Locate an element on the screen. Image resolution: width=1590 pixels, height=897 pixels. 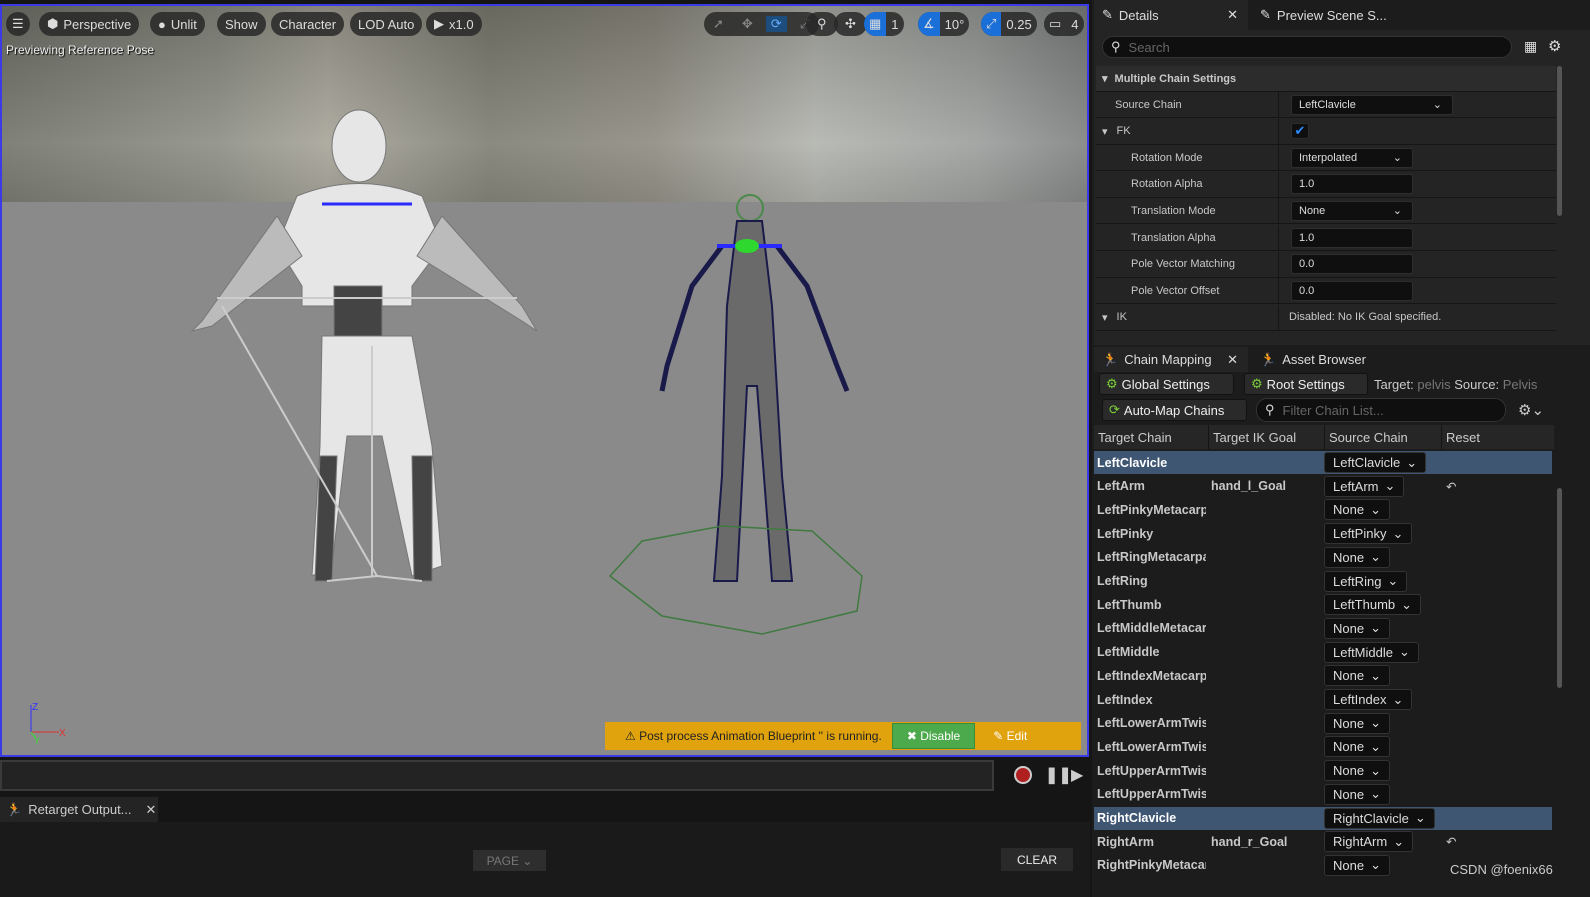
column-source-chain: Source Chain is located at coordinates (1383, 437).